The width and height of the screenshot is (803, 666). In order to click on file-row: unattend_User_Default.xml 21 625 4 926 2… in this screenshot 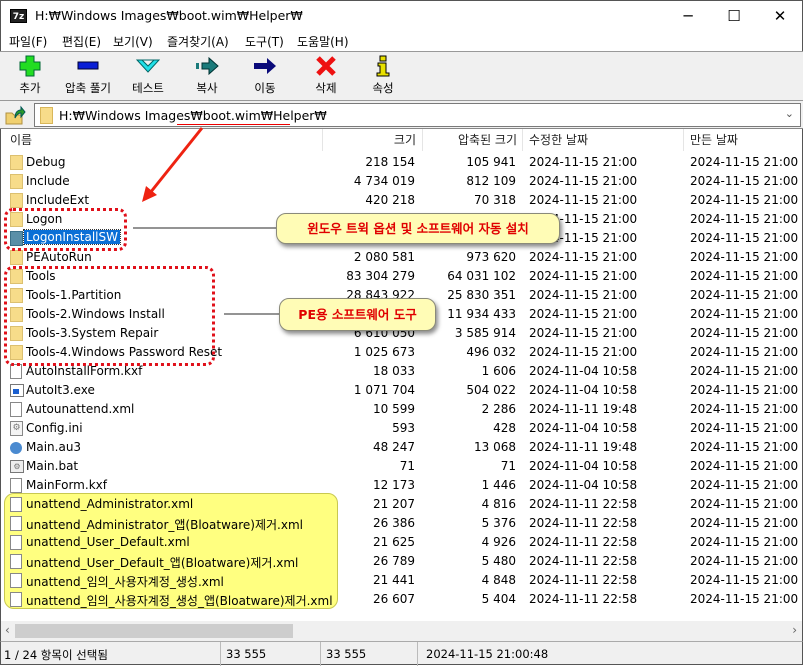, I will do `click(401, 542)`.